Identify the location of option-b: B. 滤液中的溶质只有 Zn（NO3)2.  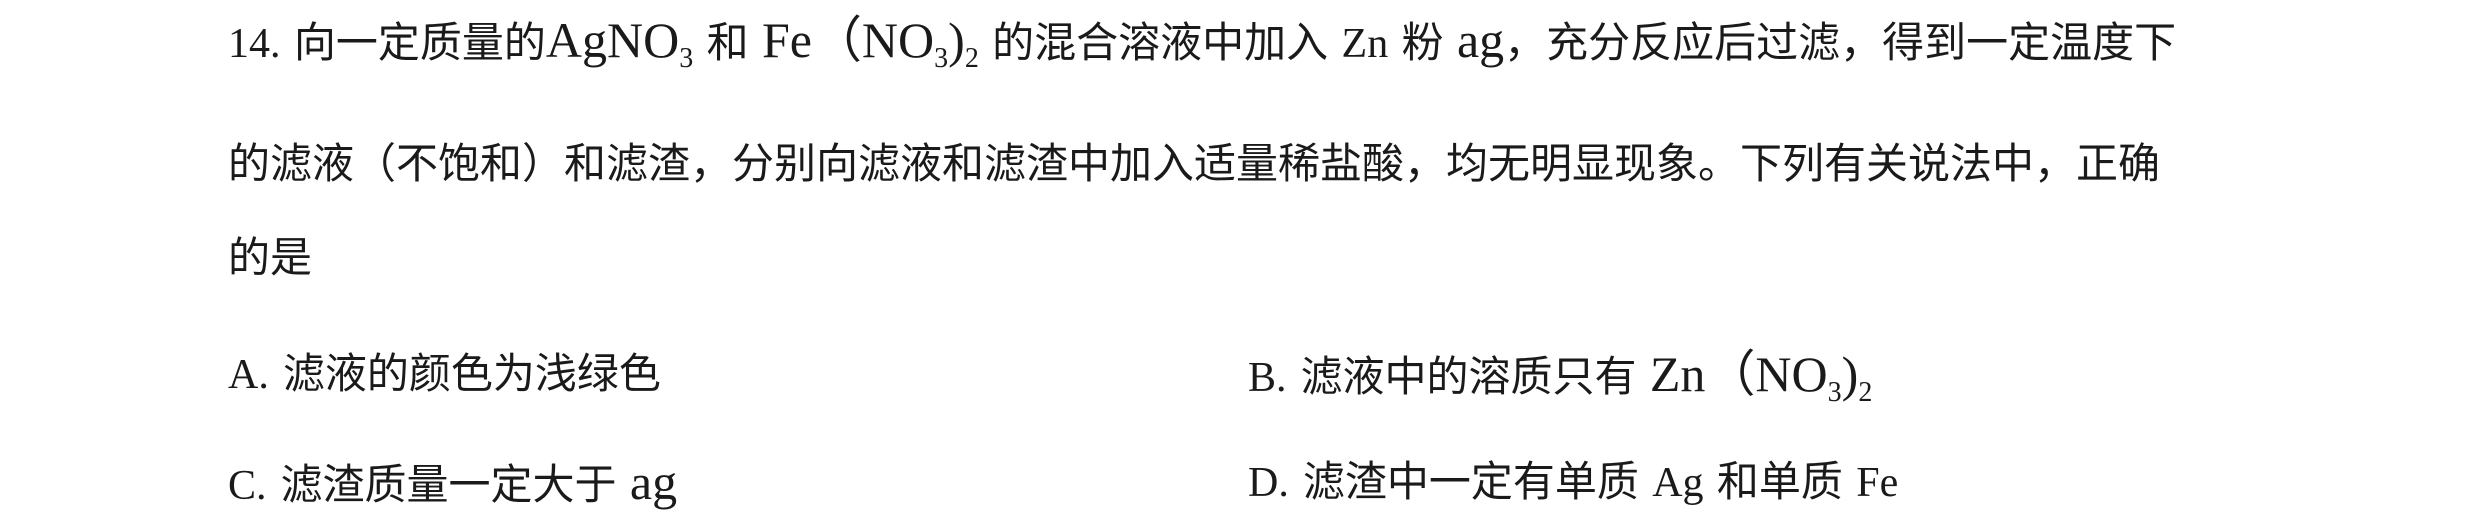
(1560, 377).